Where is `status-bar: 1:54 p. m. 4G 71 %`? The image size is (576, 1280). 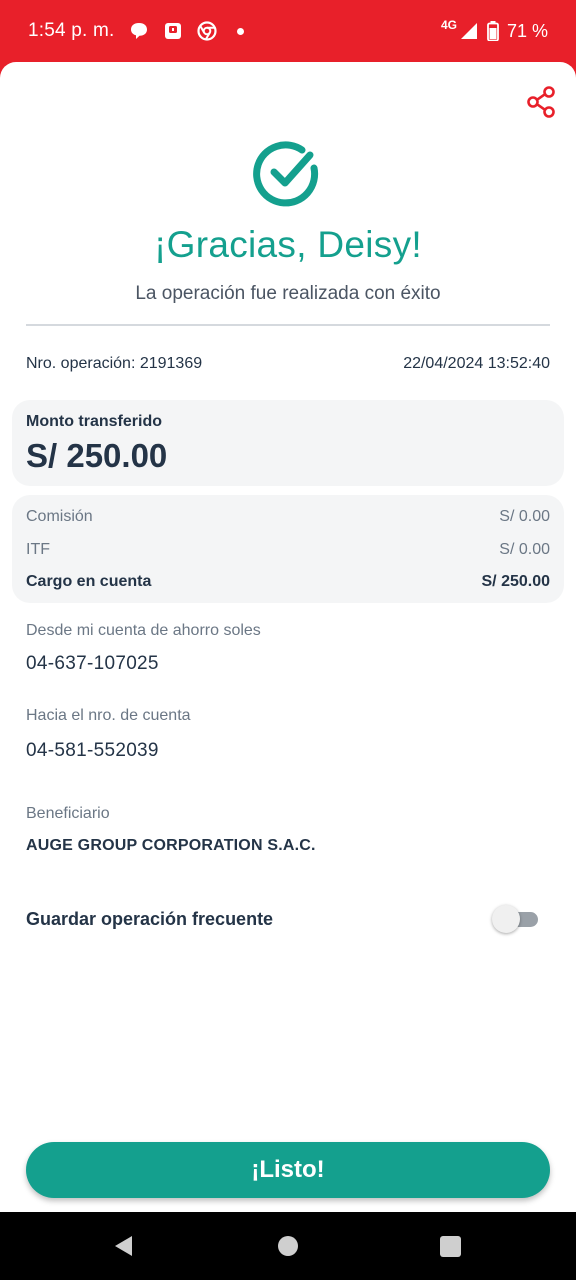 status-bar: 1:54 p. m. 4G 71 % is located at coordinates (288, 31).